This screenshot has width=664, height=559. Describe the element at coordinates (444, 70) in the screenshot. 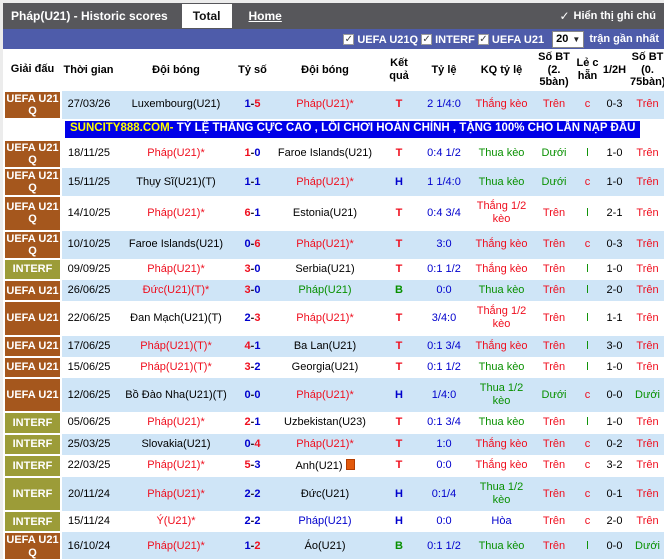

I see `column-header-6: Tỷ lệ` at that location.